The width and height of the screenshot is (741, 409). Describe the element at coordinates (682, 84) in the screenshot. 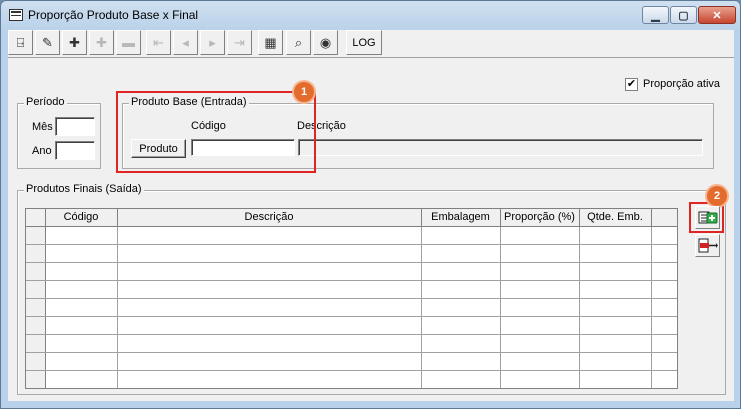

I see `proporcao-ativa-label: Proporção ativa` at that location.